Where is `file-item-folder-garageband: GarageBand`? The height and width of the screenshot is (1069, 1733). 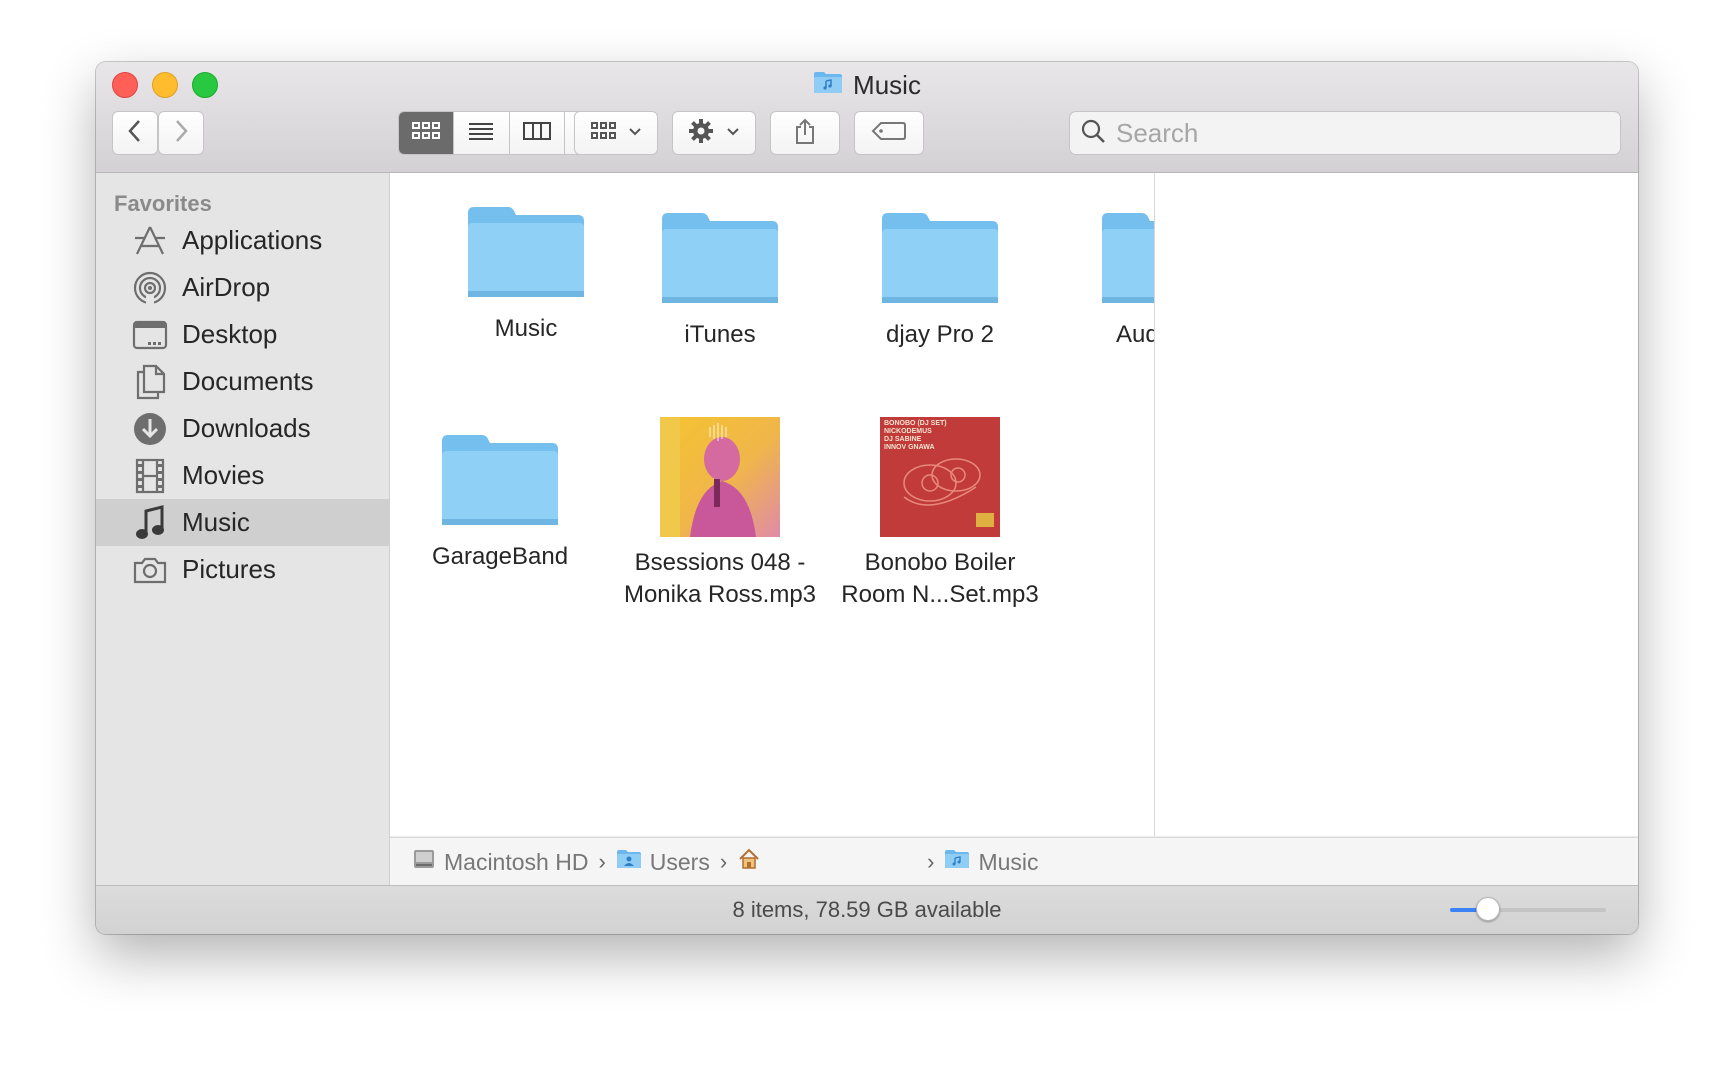 file-item-folder-garageband: GarageBand is located at coordinates (500, 502).